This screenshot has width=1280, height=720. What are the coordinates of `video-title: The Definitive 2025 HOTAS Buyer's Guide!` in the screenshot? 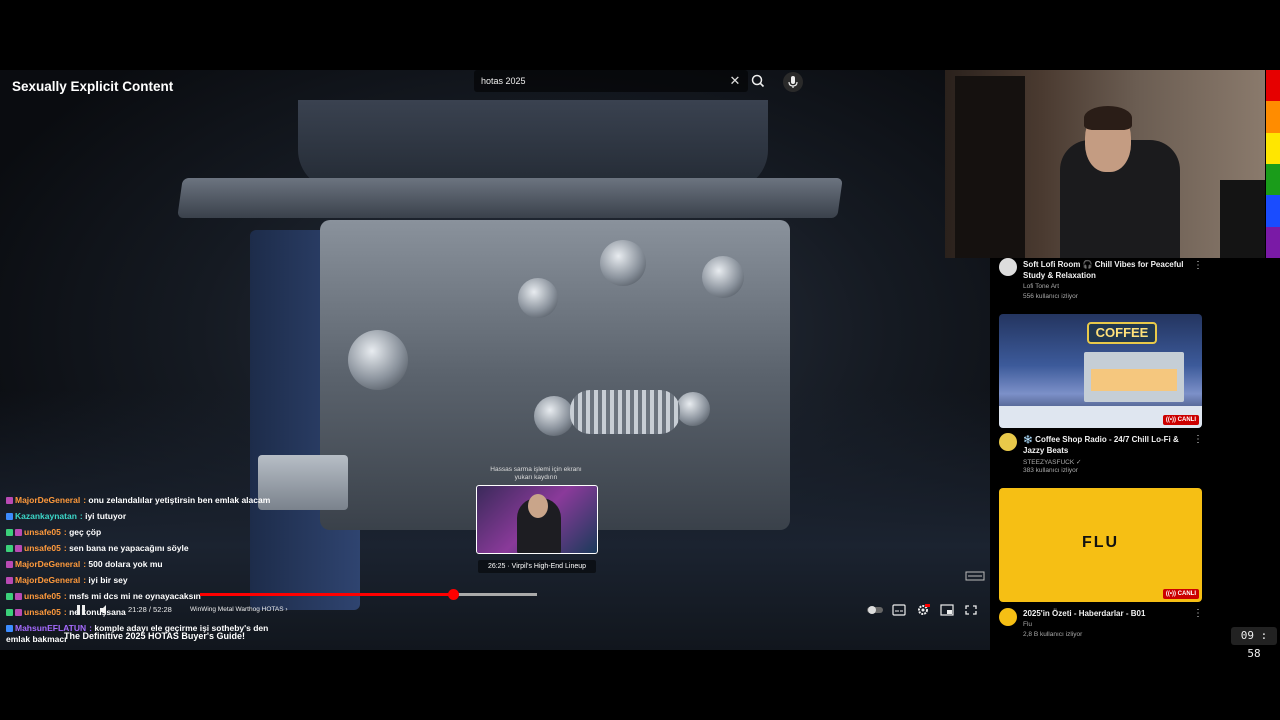 It's located at (155, 636).